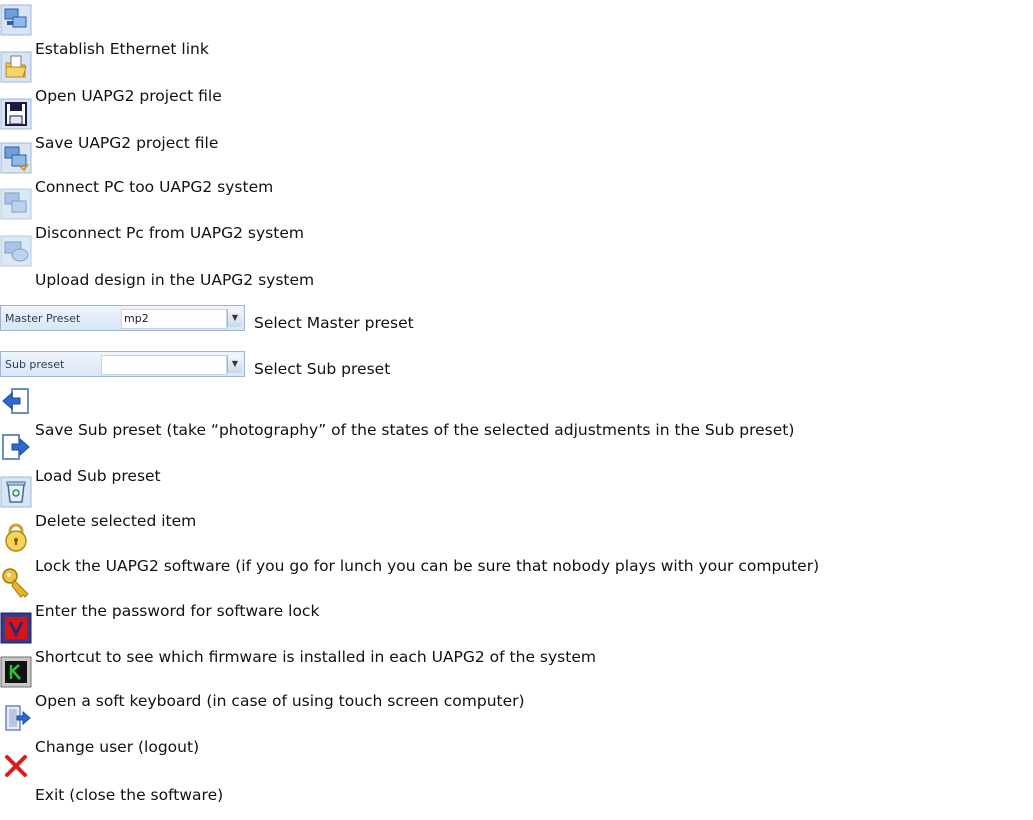  I want to click on firmware-icon, so click(16, 628).